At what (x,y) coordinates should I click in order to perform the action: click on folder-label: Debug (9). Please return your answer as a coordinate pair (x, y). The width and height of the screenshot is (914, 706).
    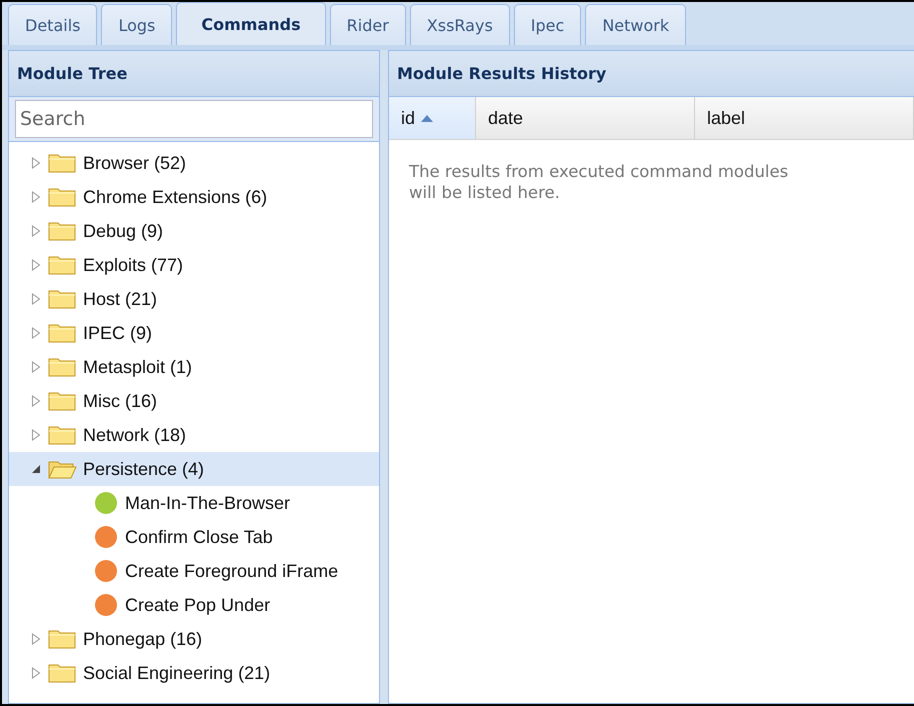
    Looking at the image, I should click on (123, 231).